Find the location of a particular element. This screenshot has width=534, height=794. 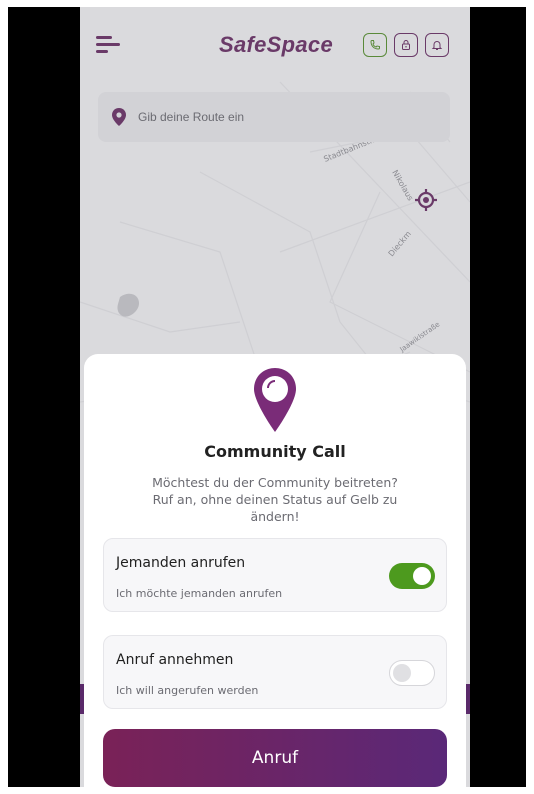

phone-button is located at coordinates (375, 45).